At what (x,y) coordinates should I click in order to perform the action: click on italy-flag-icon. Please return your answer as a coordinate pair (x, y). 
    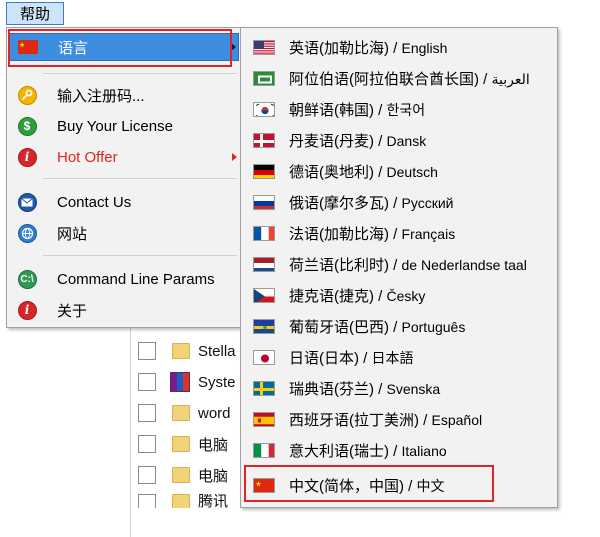
    Looking at the image, I should click on (264, 450).